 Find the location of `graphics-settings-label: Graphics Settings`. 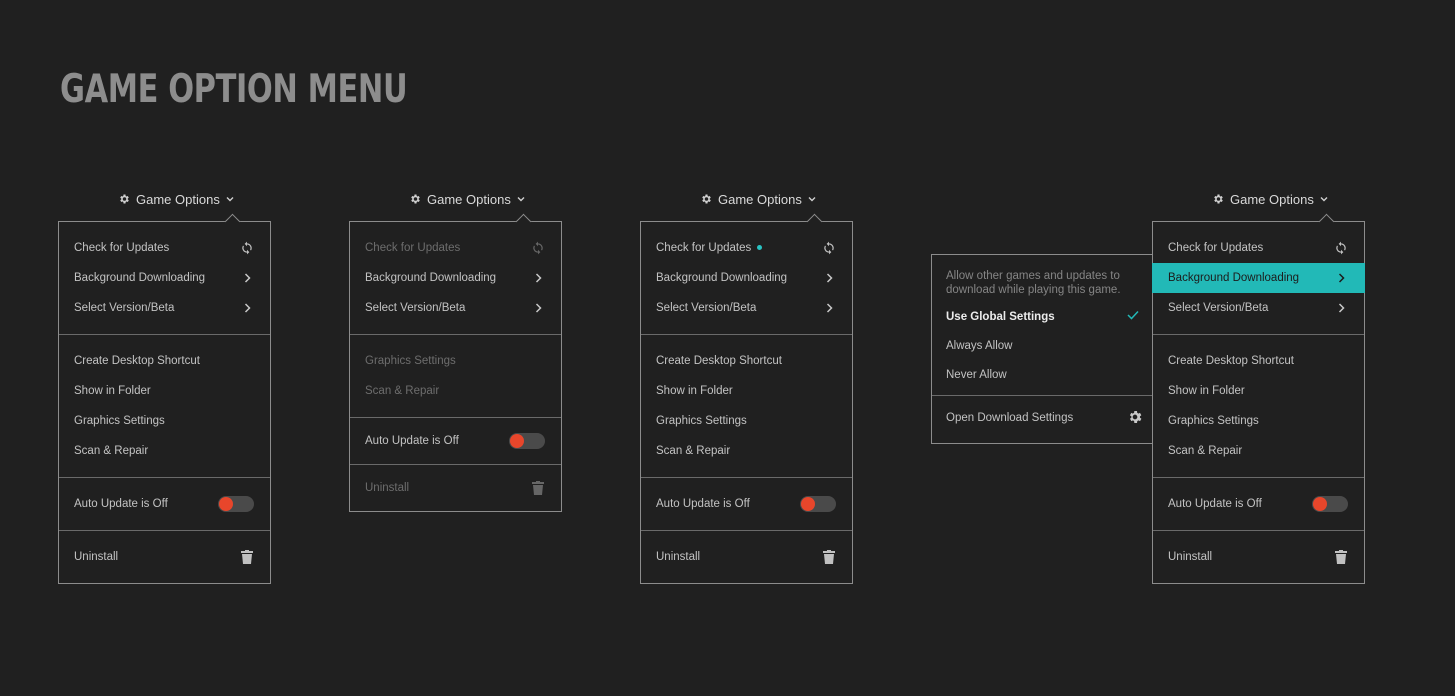

graphics-settings-label: Graphics Settings is located at coordinates (701, 421).